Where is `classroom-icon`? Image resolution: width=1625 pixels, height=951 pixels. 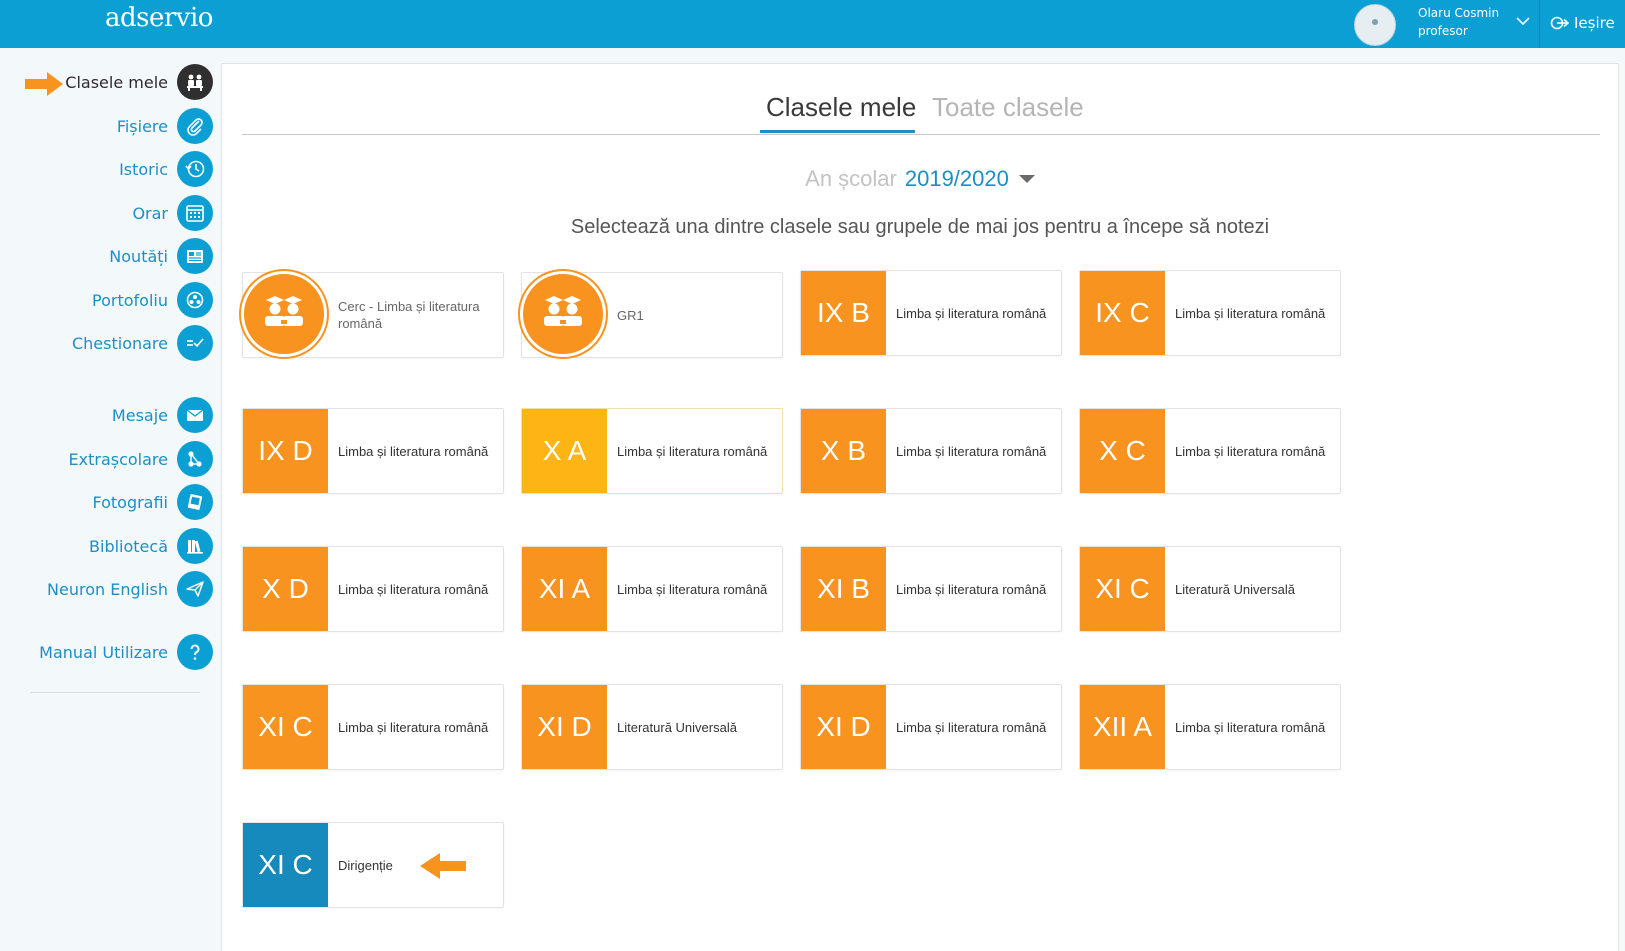 classroom-icon is located at coordinates (195, 82).